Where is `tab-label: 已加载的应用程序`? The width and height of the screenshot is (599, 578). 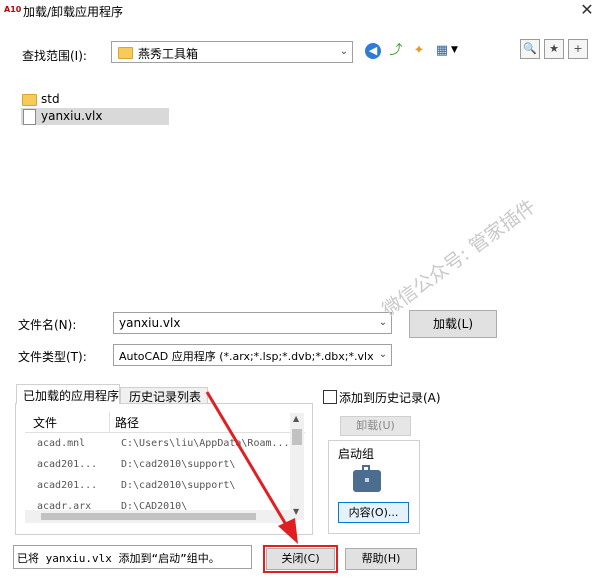 tab-label: 已加载的应用程序 is located at coordinates (71, 396).